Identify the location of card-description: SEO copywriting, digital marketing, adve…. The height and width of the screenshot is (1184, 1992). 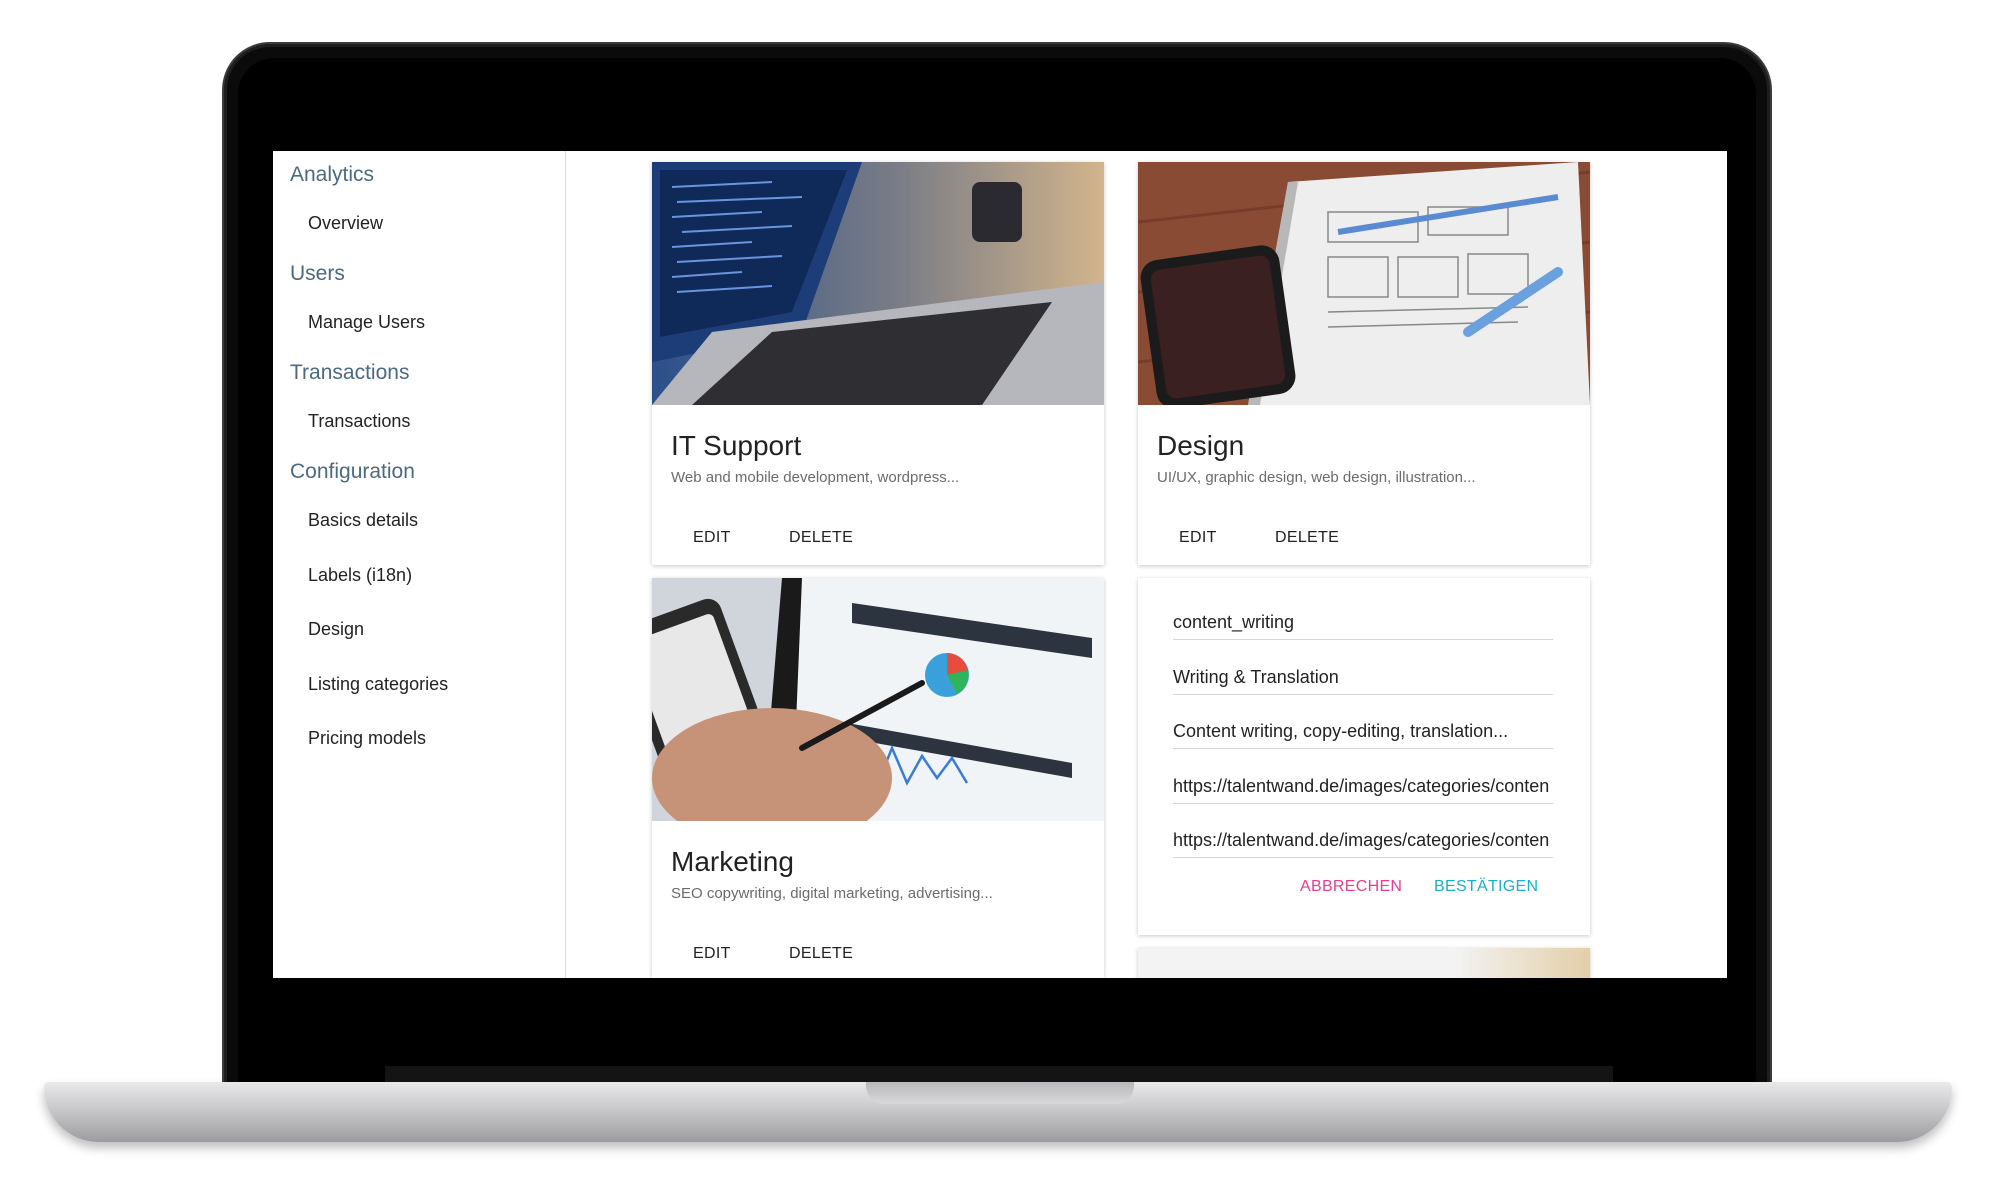
(832, 893).